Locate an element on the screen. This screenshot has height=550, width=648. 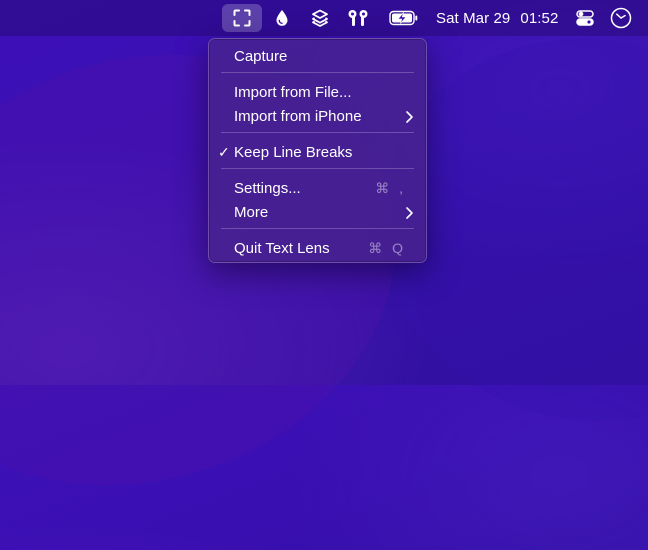
menu-bar-clock: Sat Mar 29 01:52 is located at coordinates (499, 18).